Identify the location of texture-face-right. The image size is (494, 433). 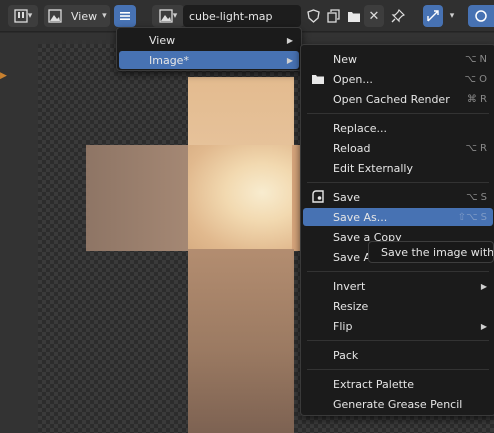
(296, 198).